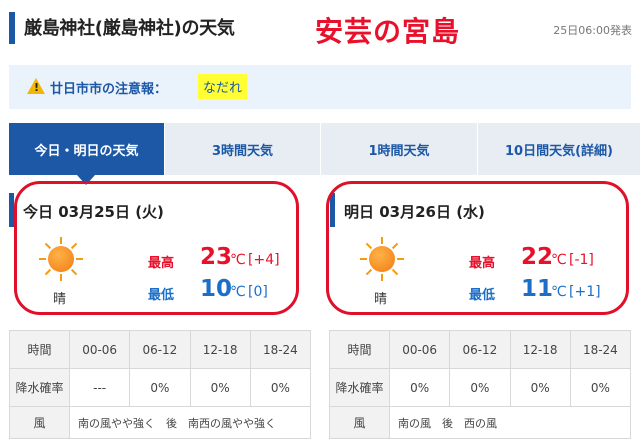  I want to click on wind-cell: 南の風 後 西の風, so click(510, 422).